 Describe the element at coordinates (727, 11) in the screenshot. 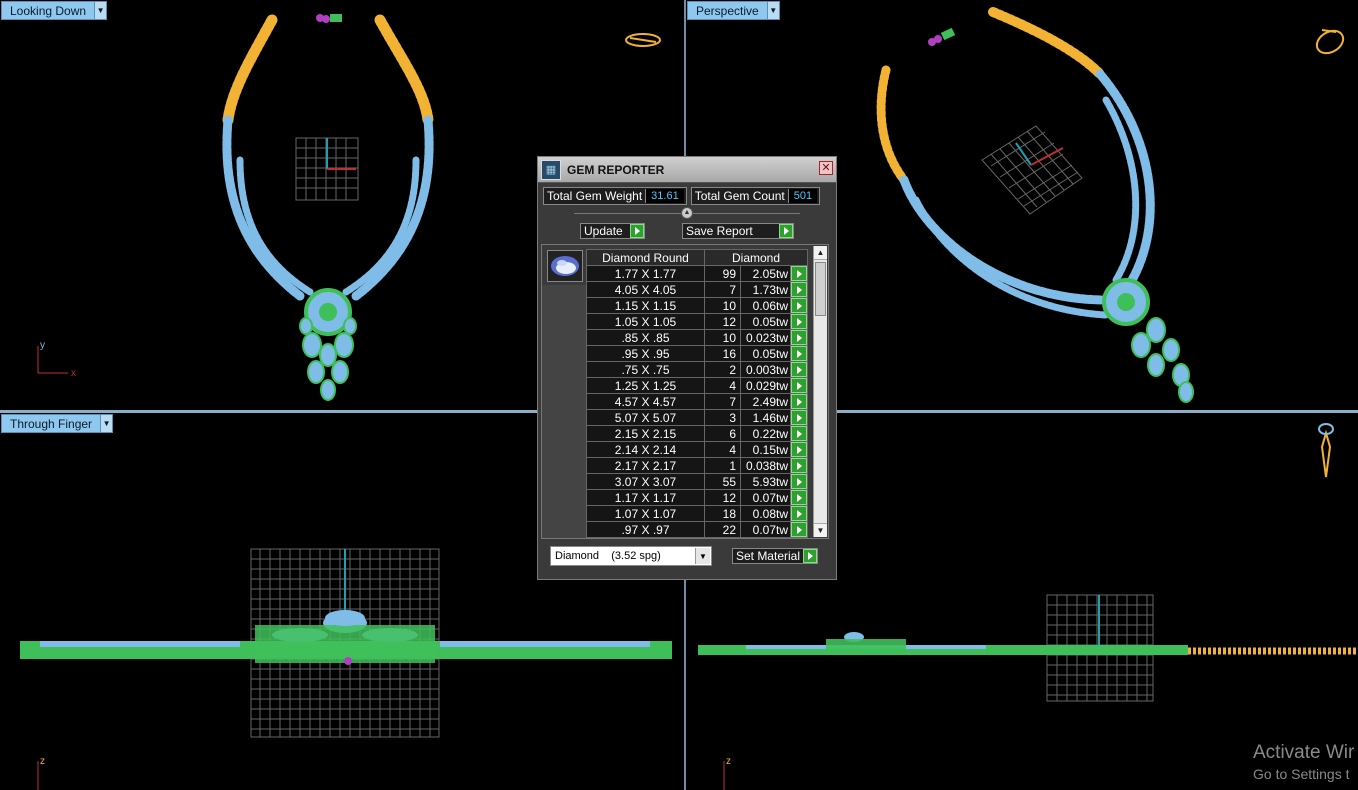

I see `viewport-label-text: Perspective` at that location.